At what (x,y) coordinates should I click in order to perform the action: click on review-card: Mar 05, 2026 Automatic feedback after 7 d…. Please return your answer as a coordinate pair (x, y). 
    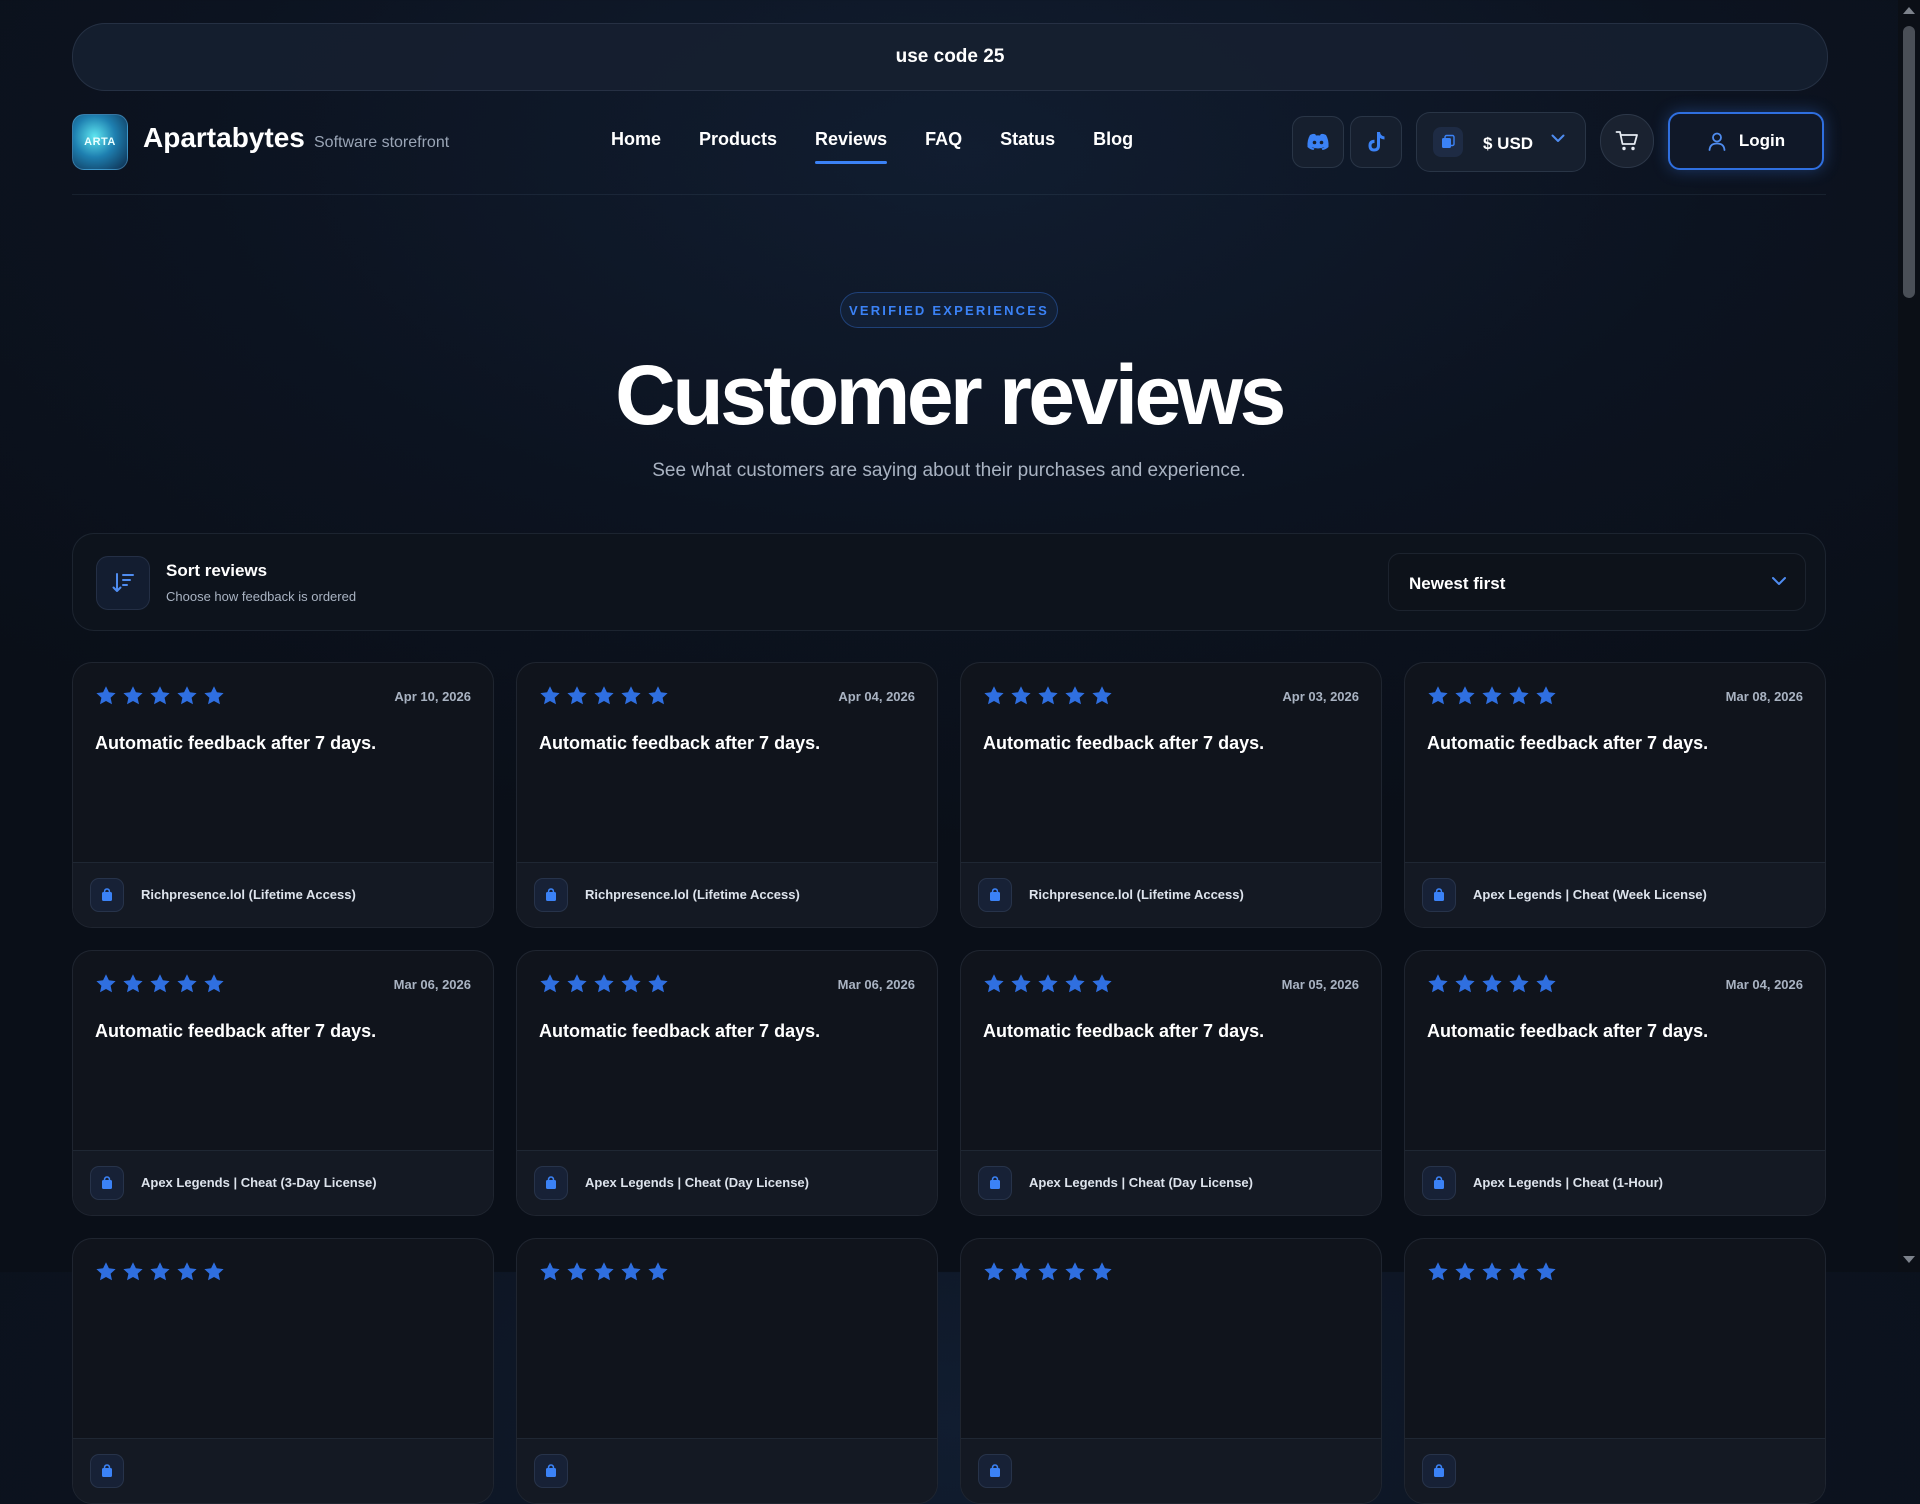
    Looking at the image, I should click on (1171, 1083).